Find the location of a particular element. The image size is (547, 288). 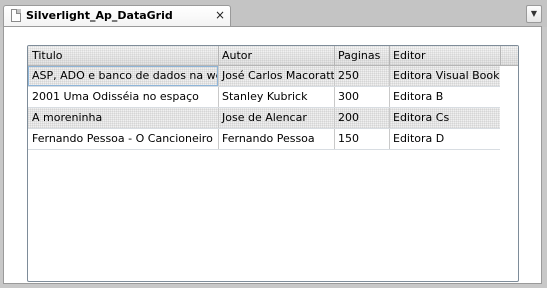

document-tab: Silverlight_Ap_DataGrid × is located at coordinates (117, 16).